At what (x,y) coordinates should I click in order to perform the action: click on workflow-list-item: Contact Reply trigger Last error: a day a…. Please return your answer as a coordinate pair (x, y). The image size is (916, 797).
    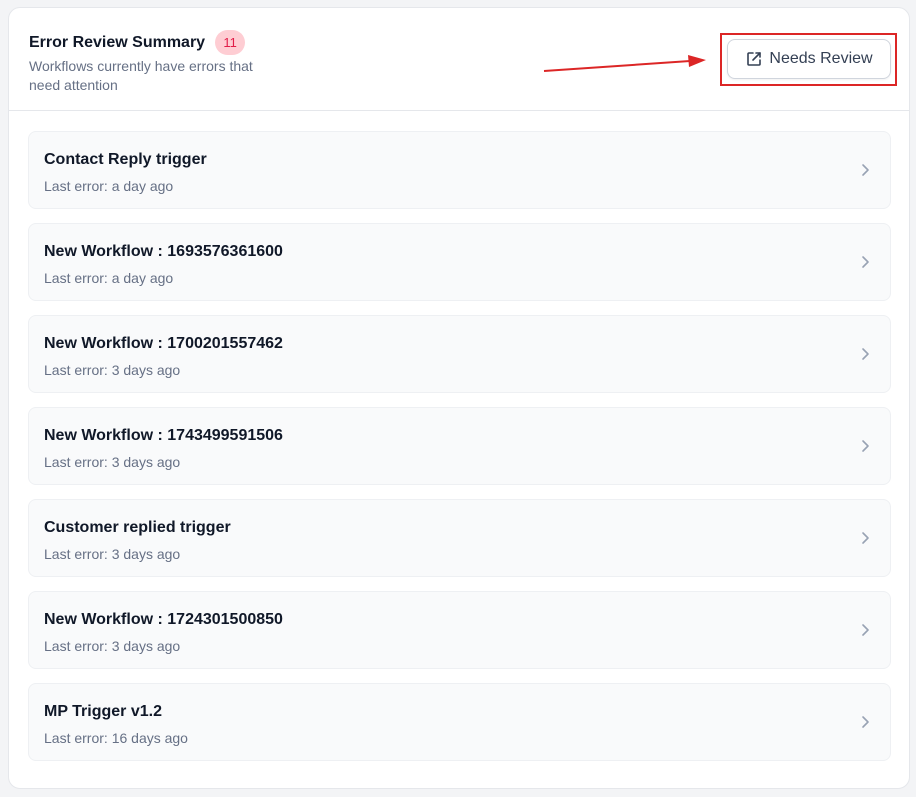
    Looking at the image, I should click on (459, 170).